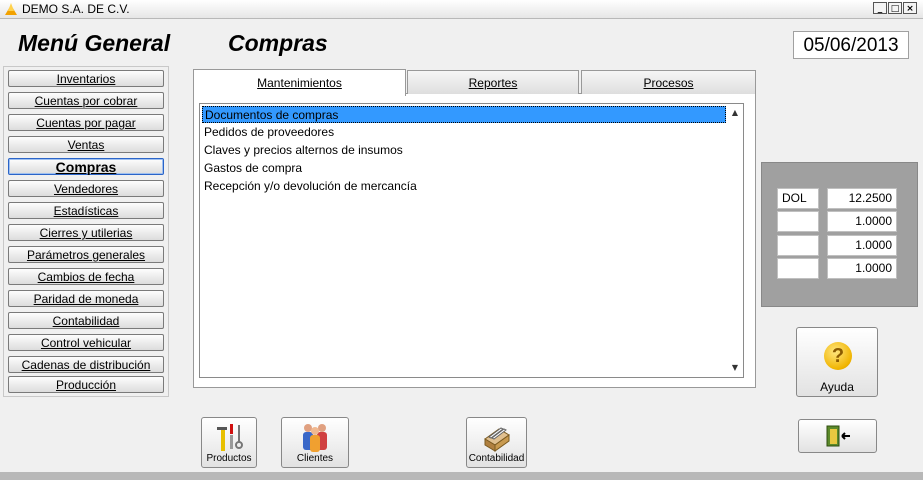 The height and width of the screenshot is (480, 923). I want to click on window-title: DEMO S.A. DE C.V., so click(76, 9).